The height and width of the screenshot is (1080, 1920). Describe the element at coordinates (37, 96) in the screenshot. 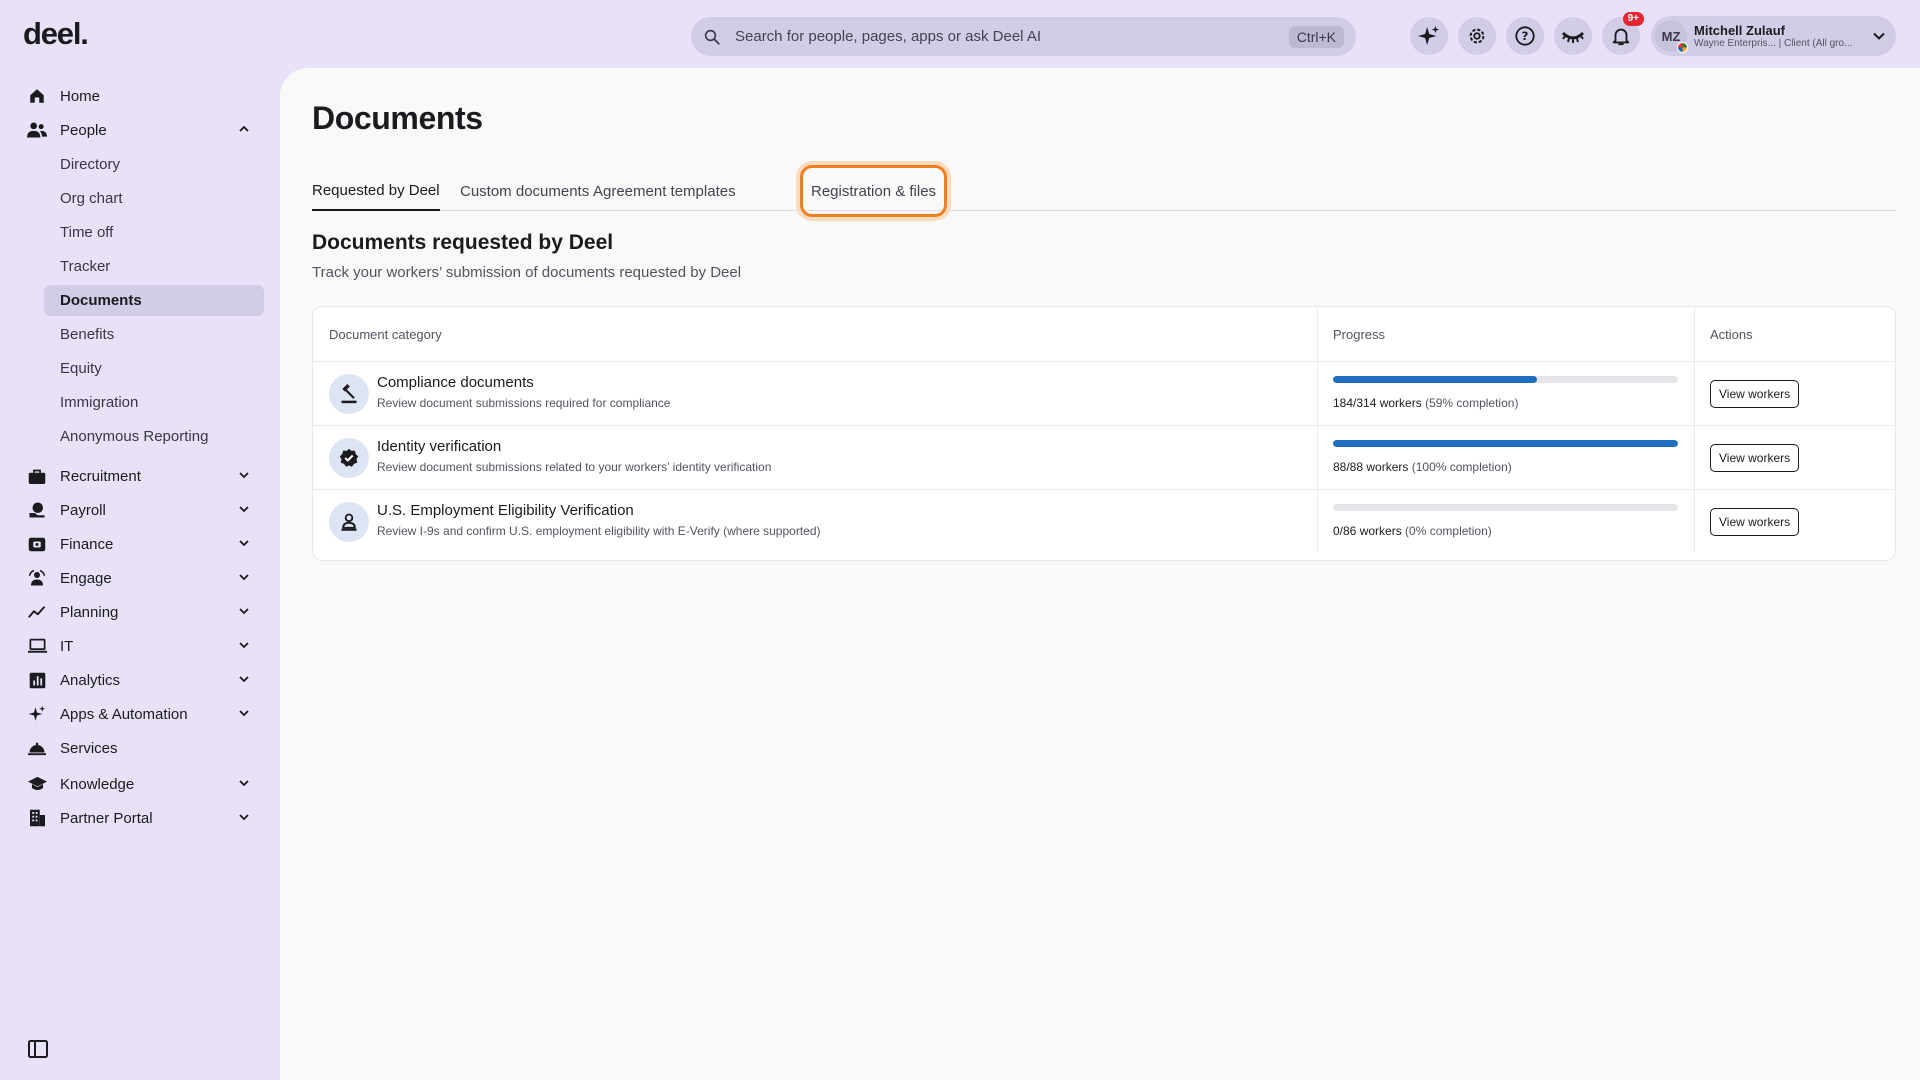

I see `home-icon` at that location.